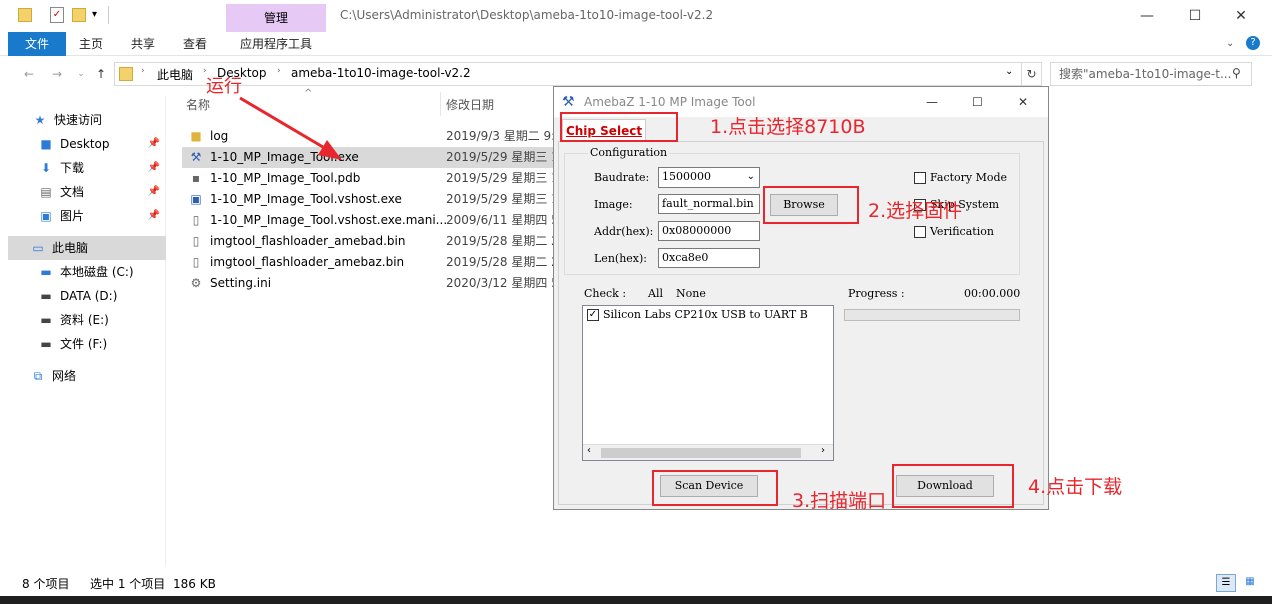 This screenshot has height=604, width=1272. I want to click on annotation-step2: 2.选择固件, so click(915, 211).